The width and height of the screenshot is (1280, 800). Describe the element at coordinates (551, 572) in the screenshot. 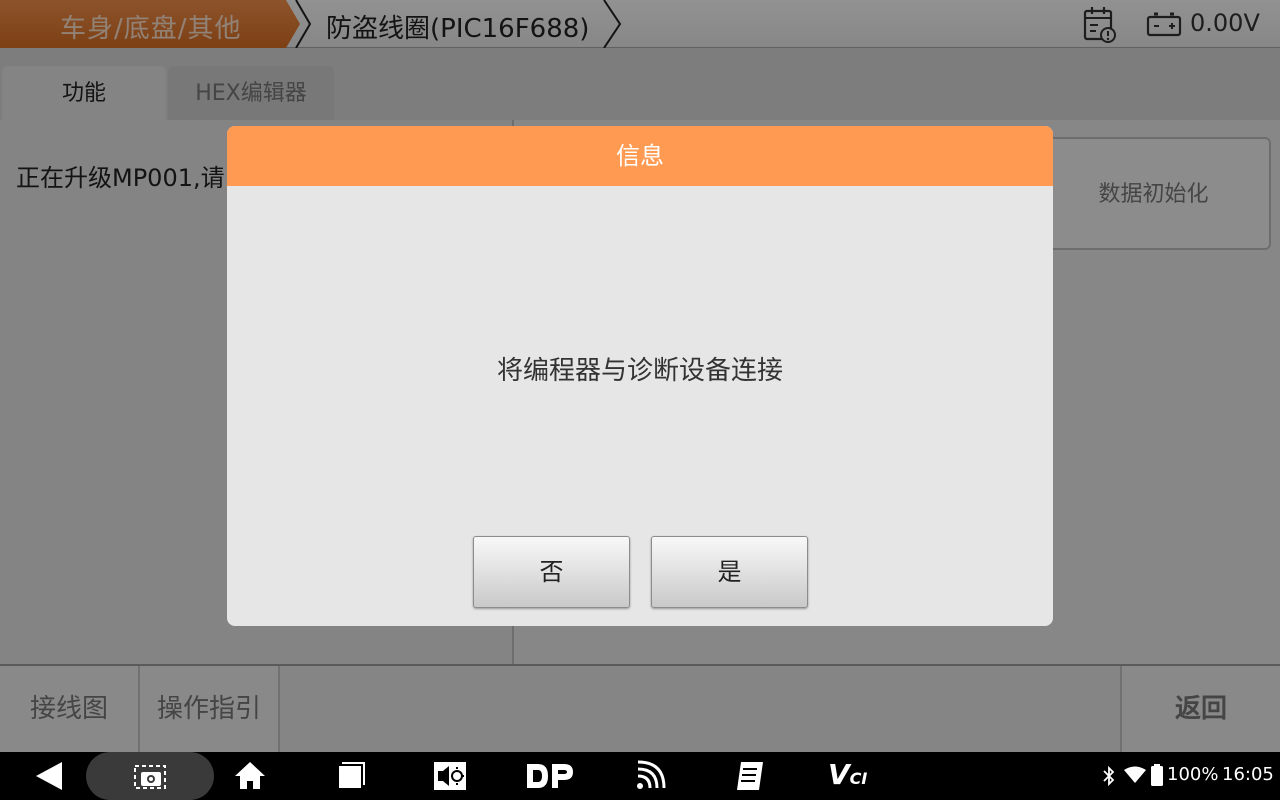

I see `no-button: 否` at that location.